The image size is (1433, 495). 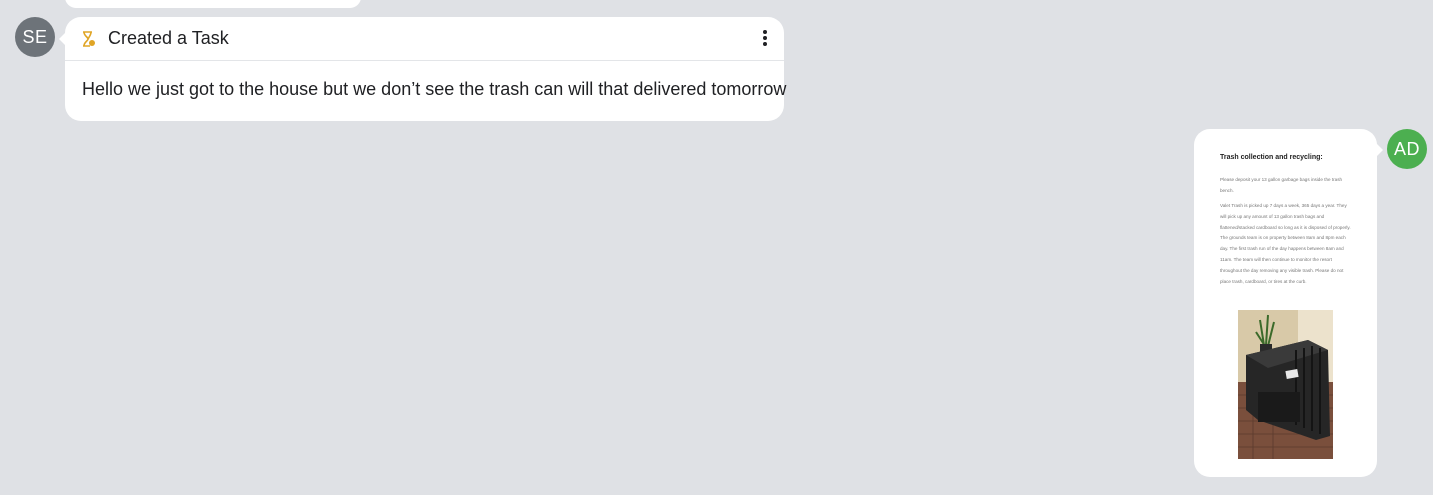 What do you see at coordinates (89, 39) in the screenshot?
I see `task-hourglass-icon` at bounding box center [89, 39].